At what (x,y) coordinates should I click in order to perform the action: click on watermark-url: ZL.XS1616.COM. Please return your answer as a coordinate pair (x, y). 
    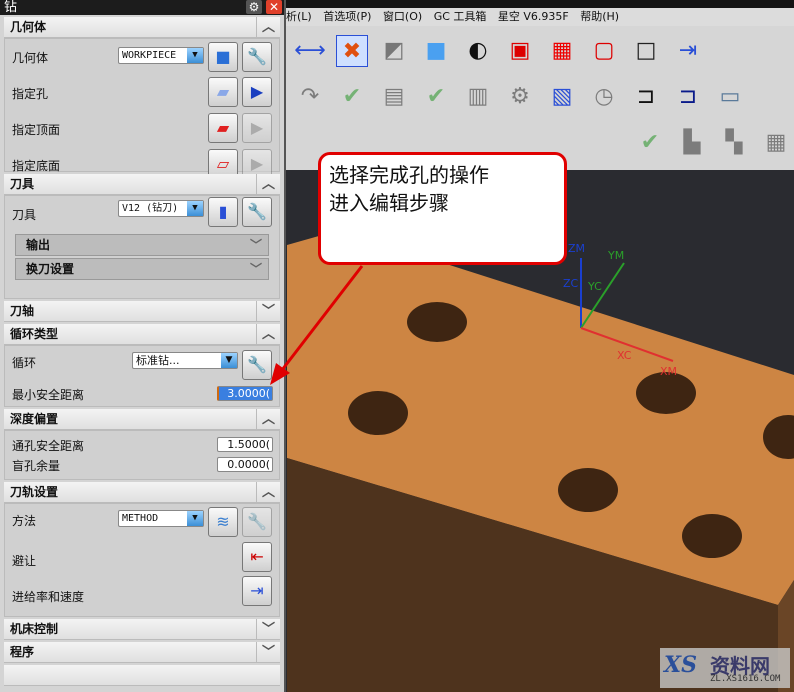
    Looking at the image, I should click on (745, 679).